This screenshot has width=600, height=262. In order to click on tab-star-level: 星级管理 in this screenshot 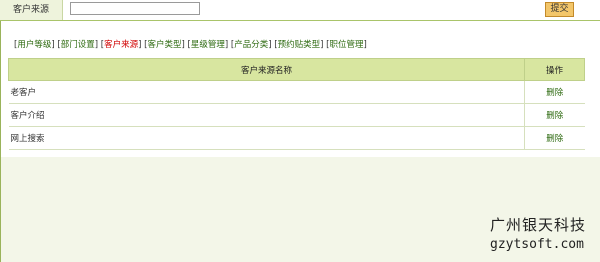, I will do `click(208, 45)`.